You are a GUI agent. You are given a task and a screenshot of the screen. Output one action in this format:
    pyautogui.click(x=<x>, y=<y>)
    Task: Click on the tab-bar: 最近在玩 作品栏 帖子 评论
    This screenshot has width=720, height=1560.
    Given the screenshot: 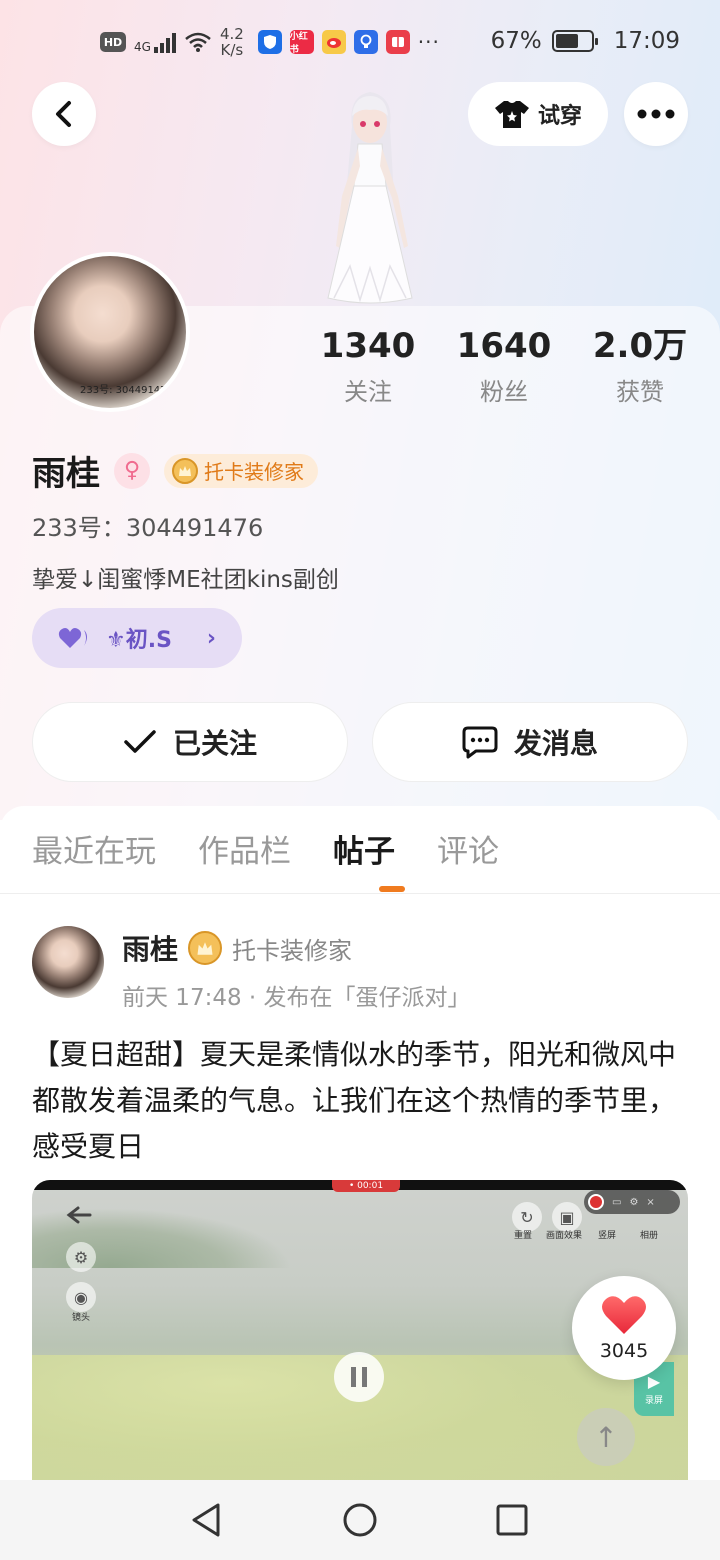 What is the action you would take?
    pyautogui.click(x=265, y=848)
    